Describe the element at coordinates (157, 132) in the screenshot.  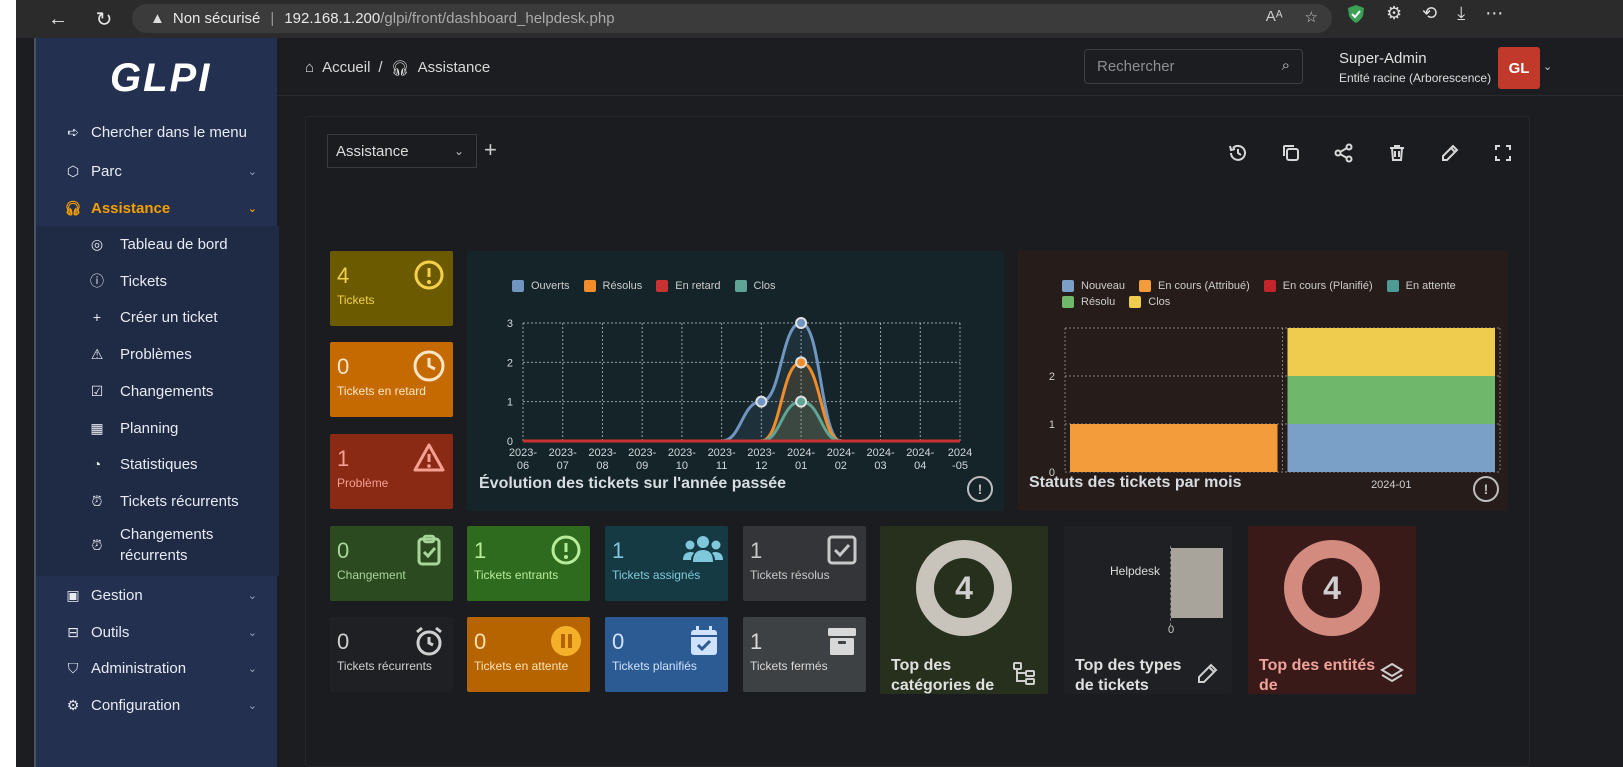
I see `sidebar-item-search-menu: ➪ Chercher dans le menu` at that location.